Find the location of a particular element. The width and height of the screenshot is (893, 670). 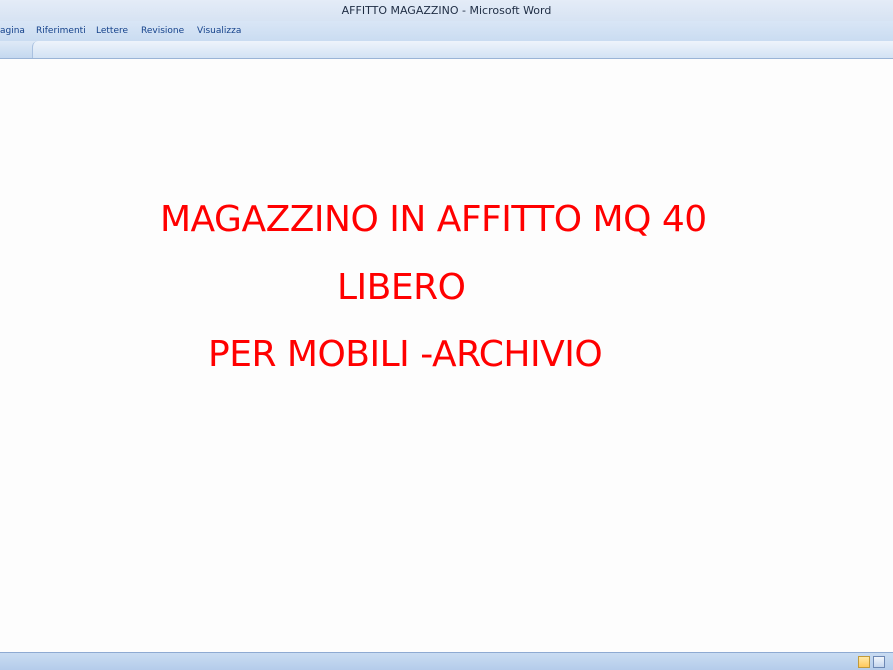

title-bar: AFFITTO MAGAZZINO - Microsoft Word is located at coordinates (446, 10).